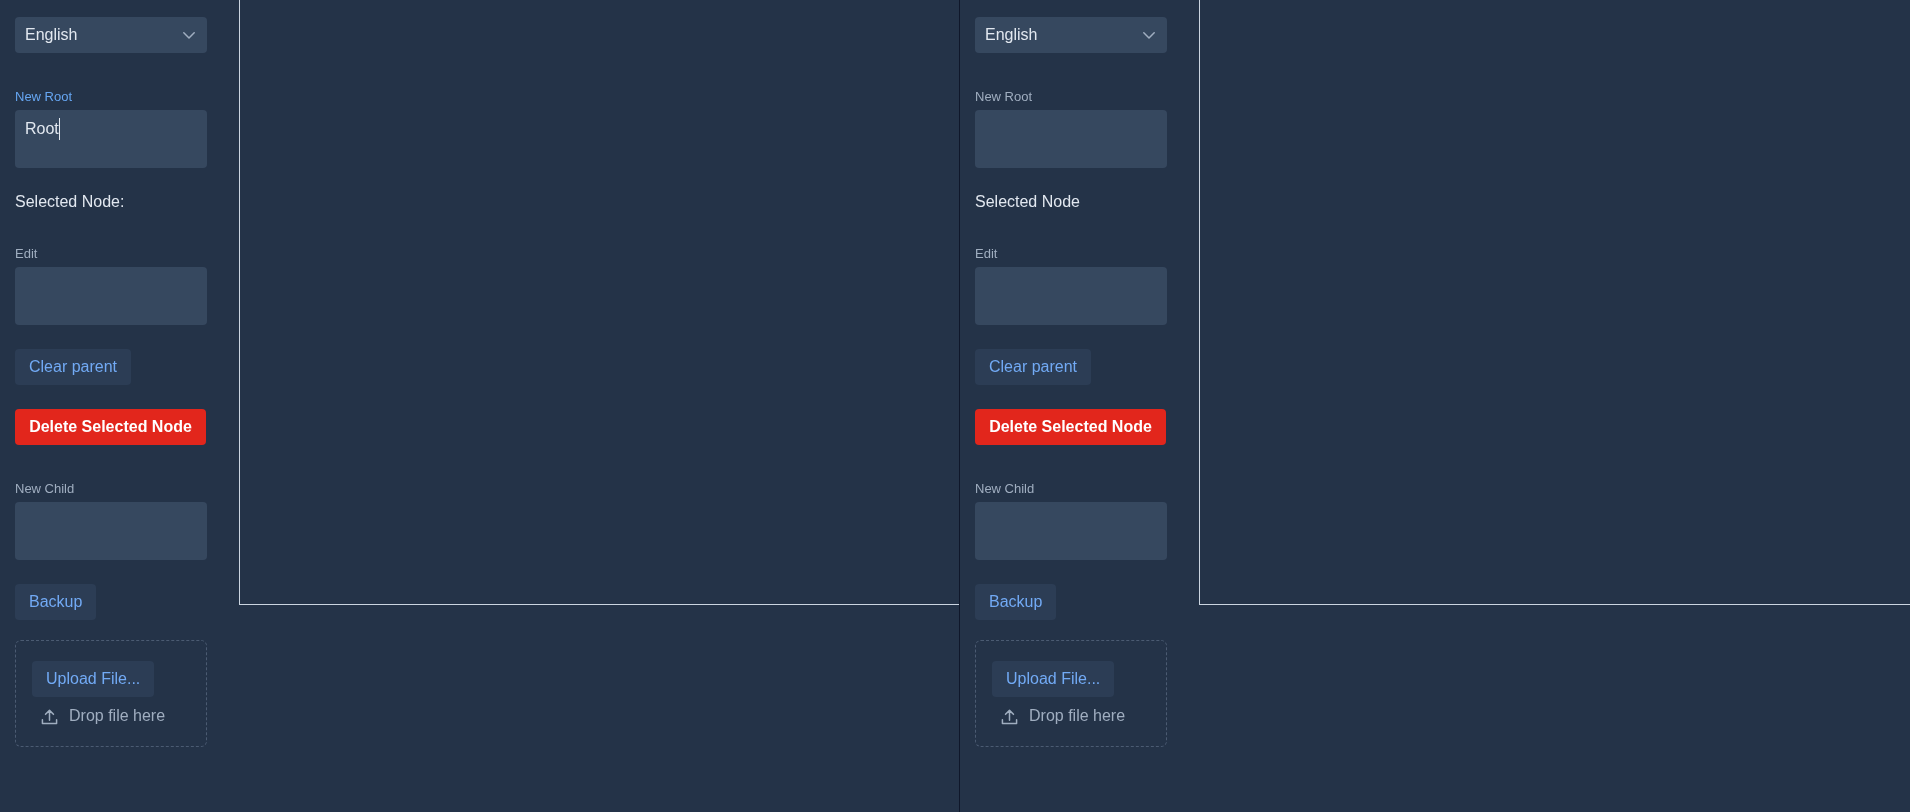 Image resolution: width=1910 pixels, height=812 pixels. Describe the element at coordinates (1027, 202) in the screenshot. I see `selected-node-label: Selected Node` at that location.